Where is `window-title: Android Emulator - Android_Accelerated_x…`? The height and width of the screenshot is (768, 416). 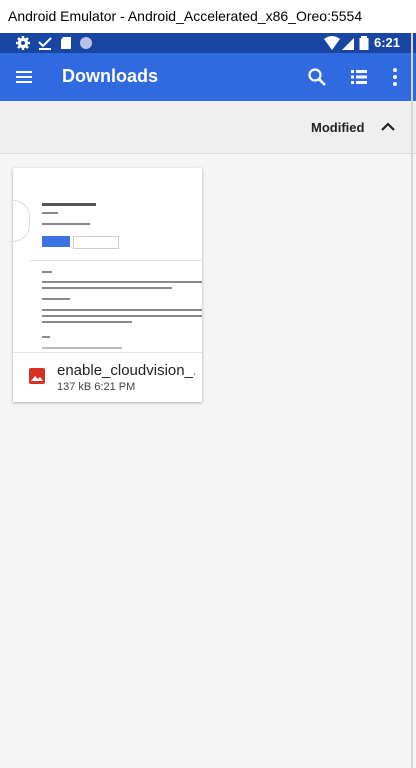
window-title: Android Emulator - Android_Accelerated_x… is located at coordinates (185, 16).